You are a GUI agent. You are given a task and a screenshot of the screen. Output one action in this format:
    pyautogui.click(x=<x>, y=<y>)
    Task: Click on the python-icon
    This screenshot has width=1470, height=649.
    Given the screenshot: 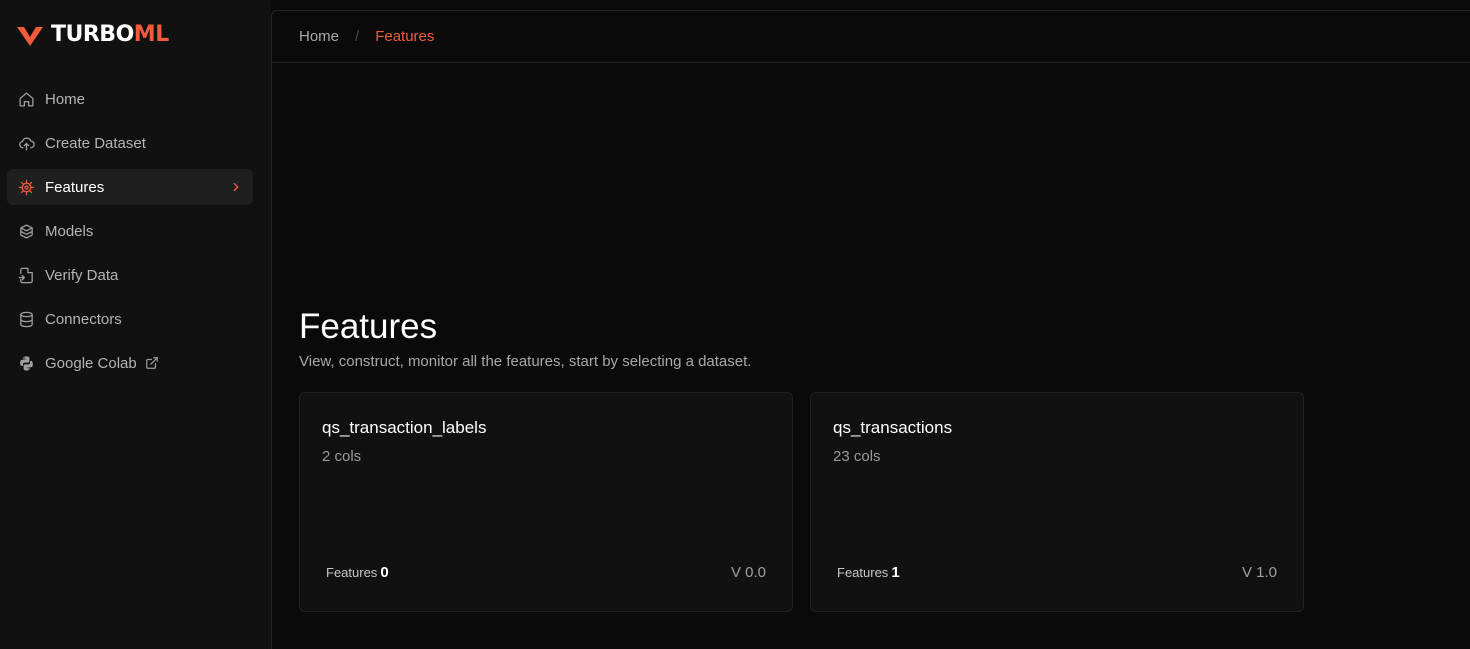 What is the action you would take?
    pyautogui.click(x=26, y=363)
    